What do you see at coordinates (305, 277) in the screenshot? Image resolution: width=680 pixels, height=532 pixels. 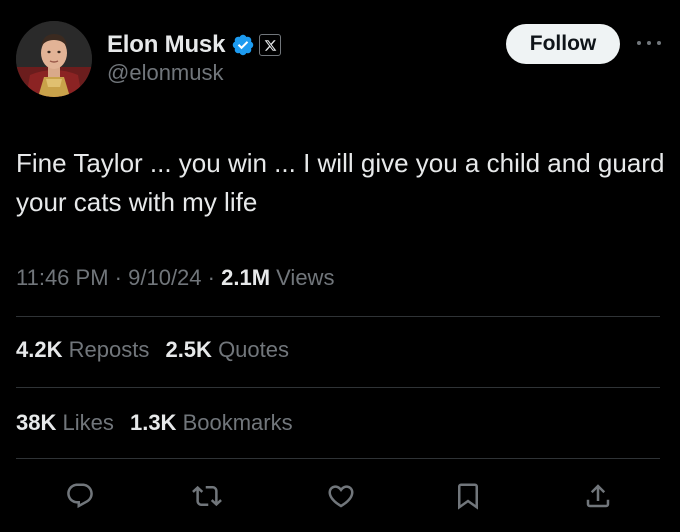 I see `views-label: Views` at bounding box center [305, 277].